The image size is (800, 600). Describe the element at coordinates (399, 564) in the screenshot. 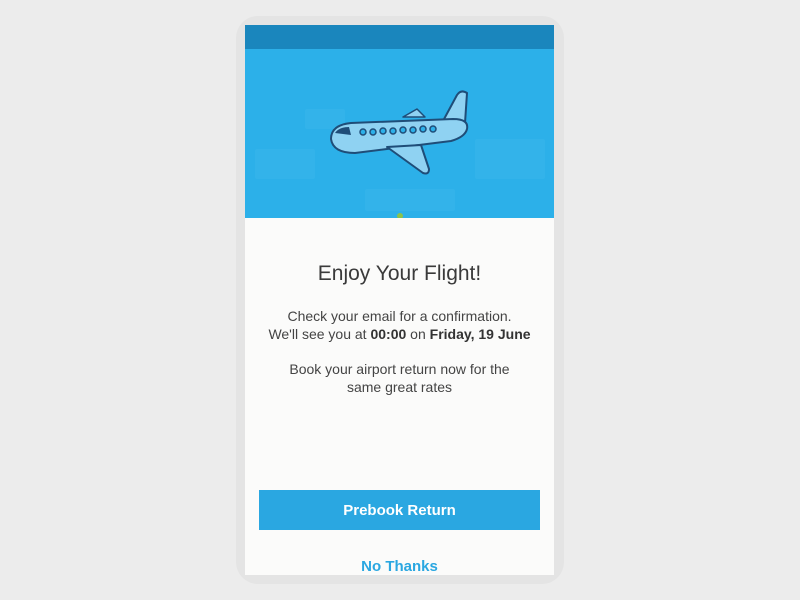

I see `no-thanks-button: No Thanks` at that location.